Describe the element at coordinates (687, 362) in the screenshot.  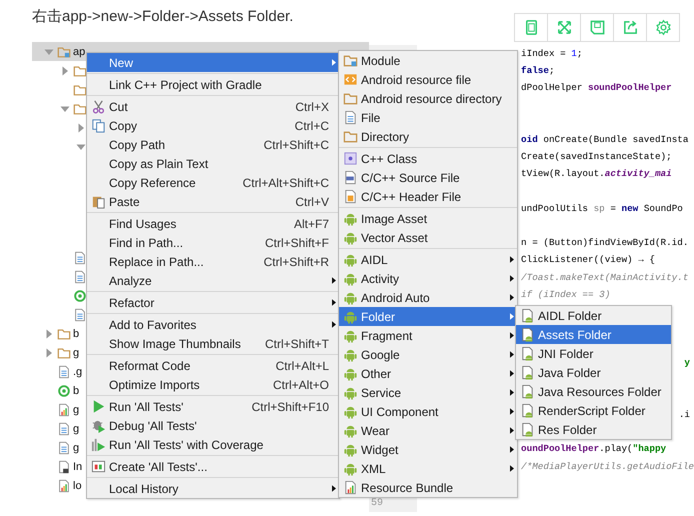
I see `code-line: y` at that location.